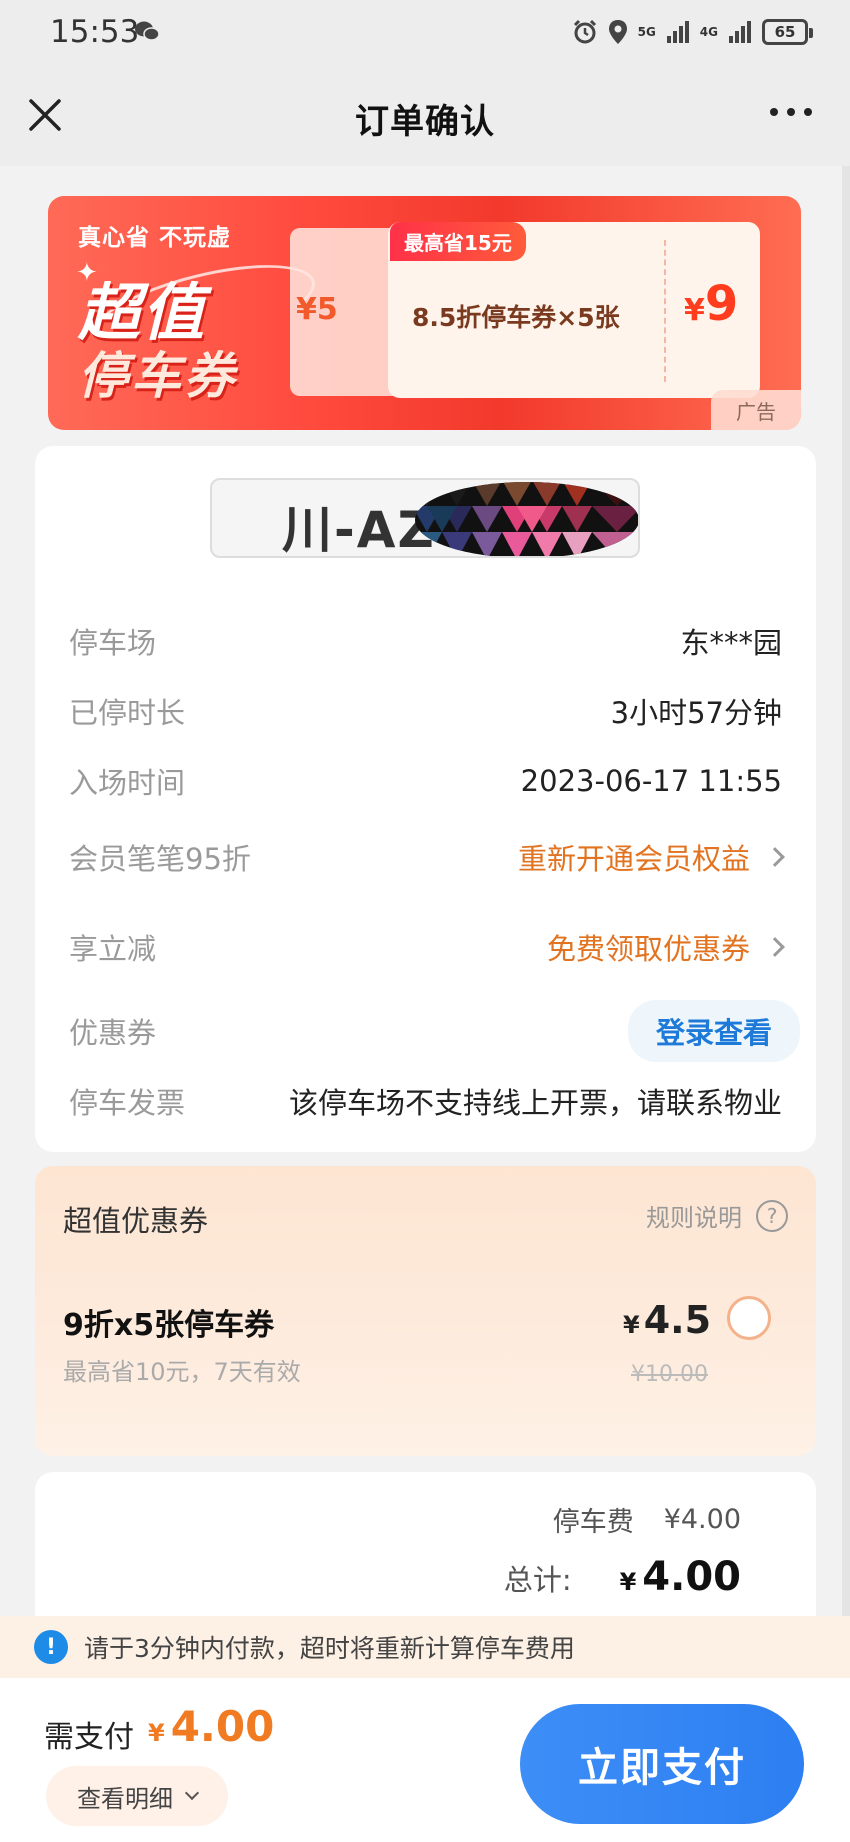 This screenshot has height=1842, width=850. Describe the element at coordinates (651, 857) in the screenshot. I see `renew-membership-link: 重新开通会员权益` at that location.